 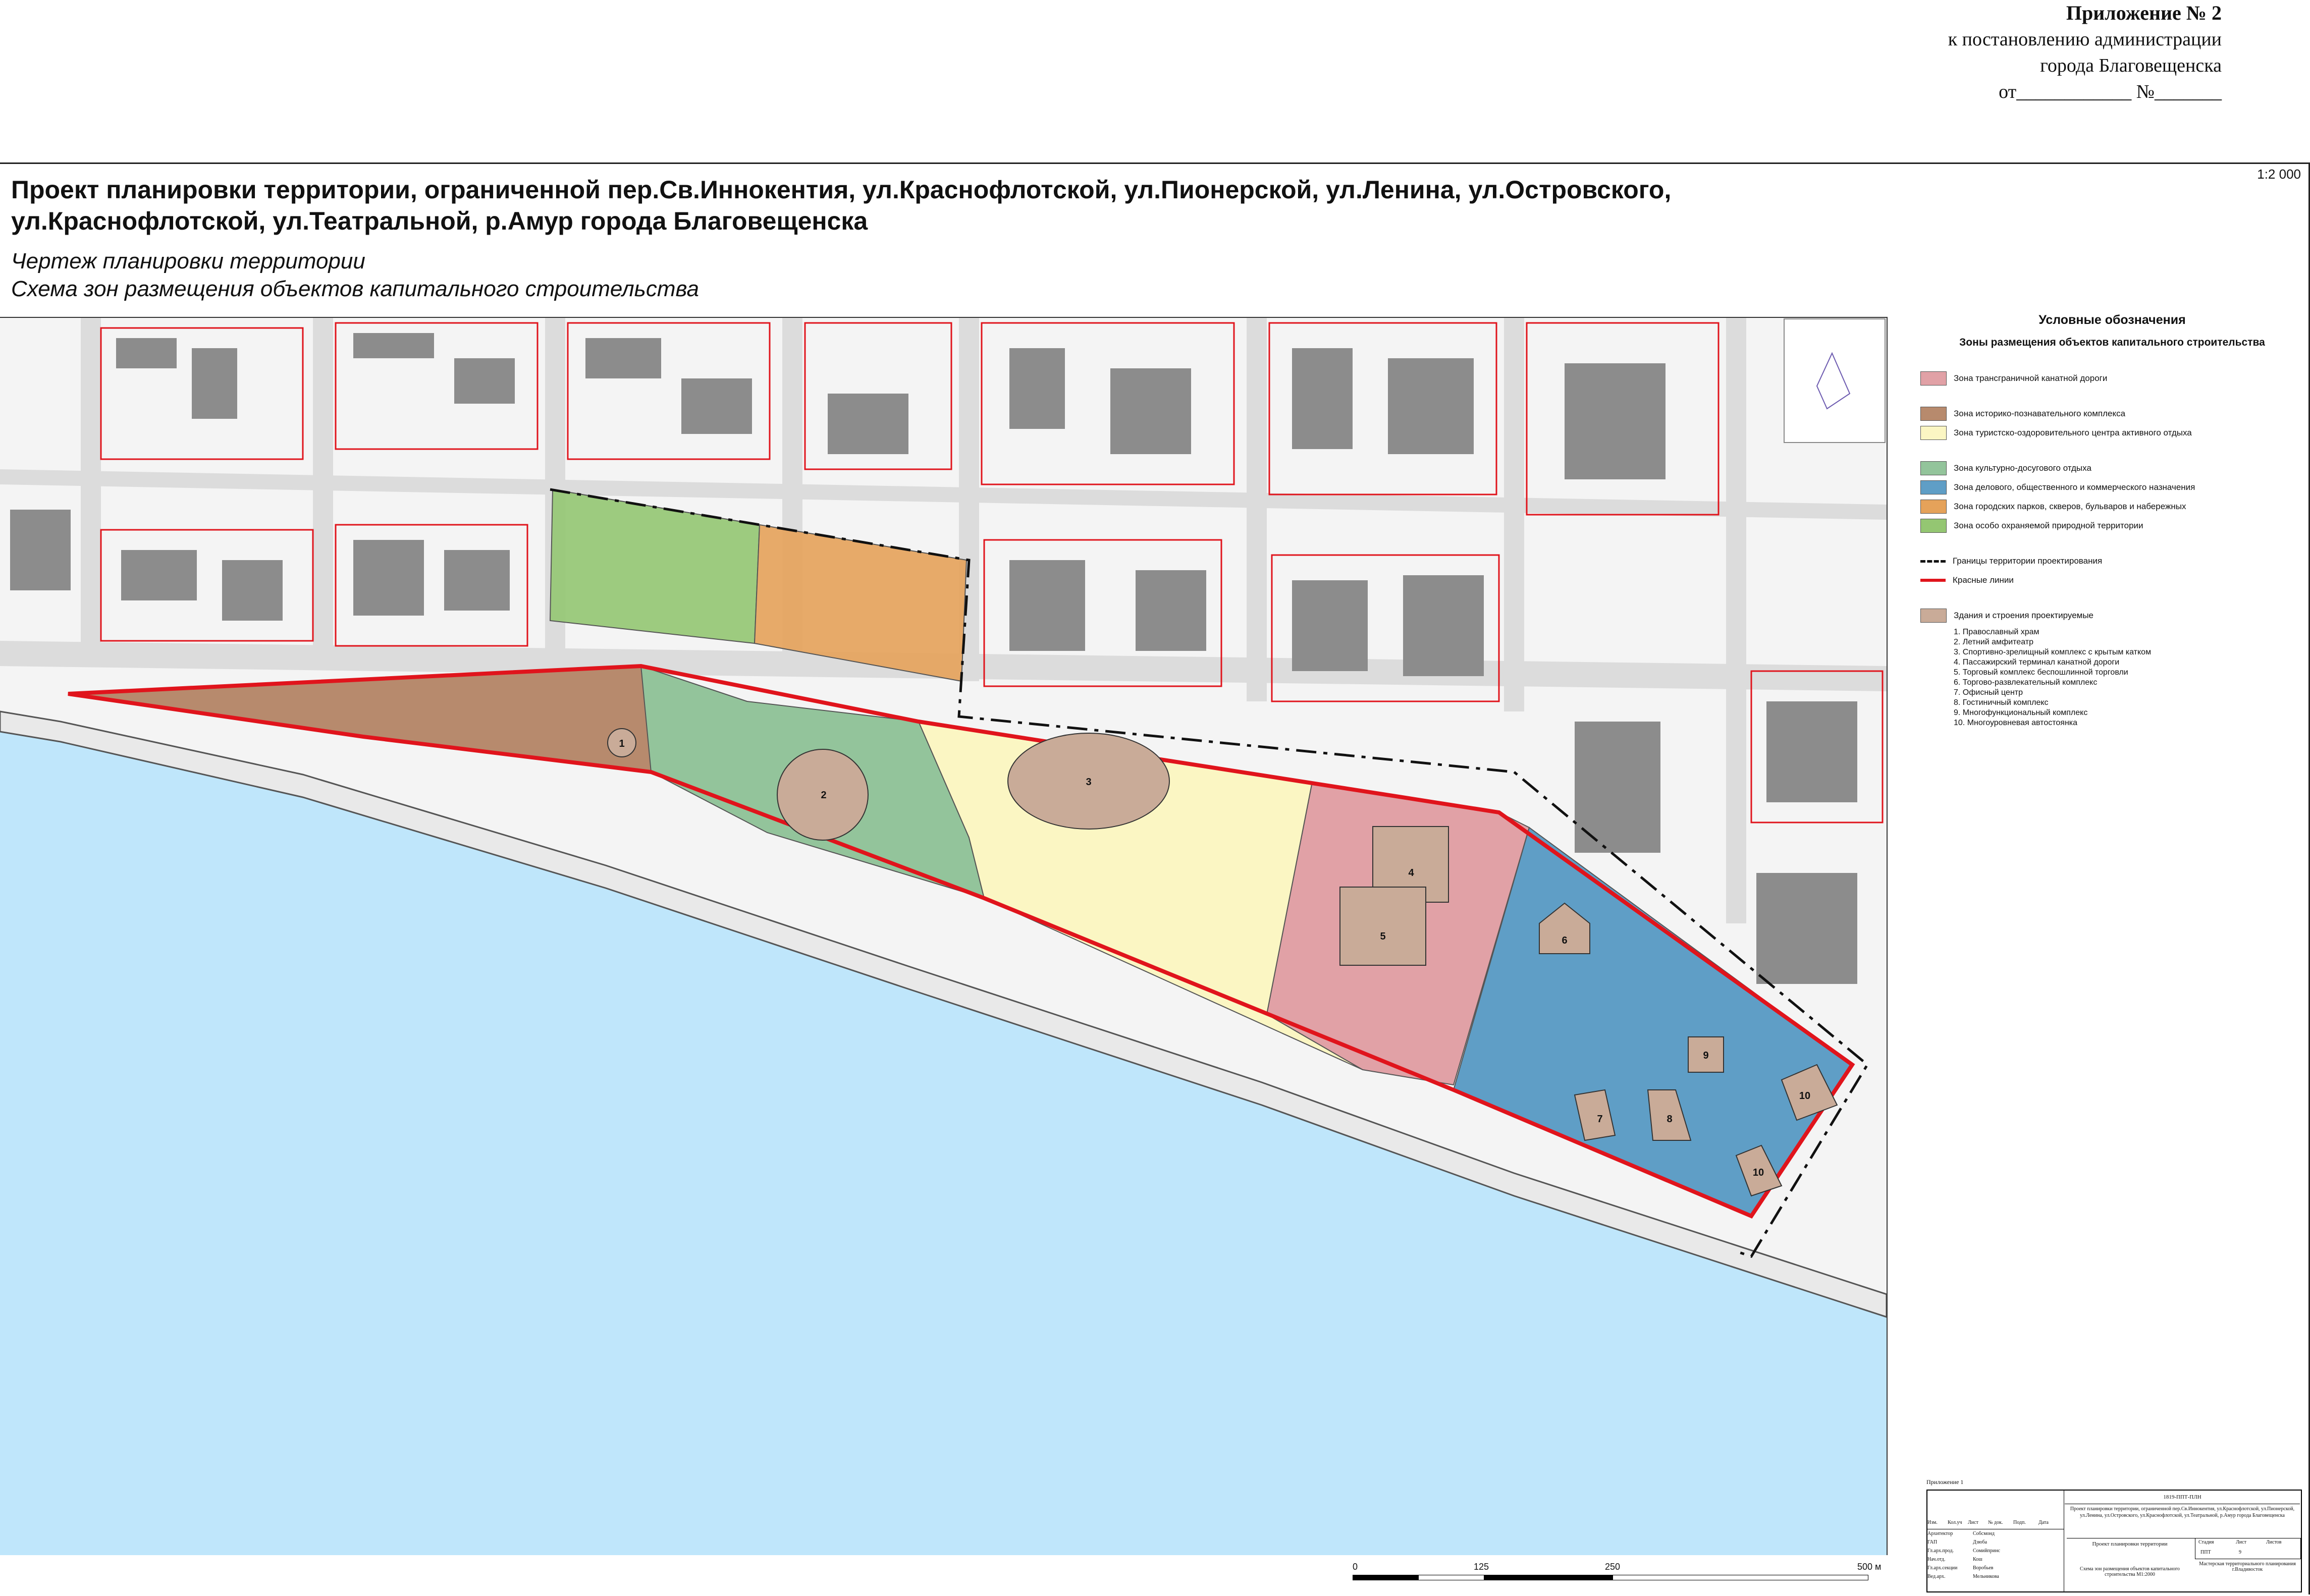 I want to click on swatch-historical, so click(x=1934, y=414).